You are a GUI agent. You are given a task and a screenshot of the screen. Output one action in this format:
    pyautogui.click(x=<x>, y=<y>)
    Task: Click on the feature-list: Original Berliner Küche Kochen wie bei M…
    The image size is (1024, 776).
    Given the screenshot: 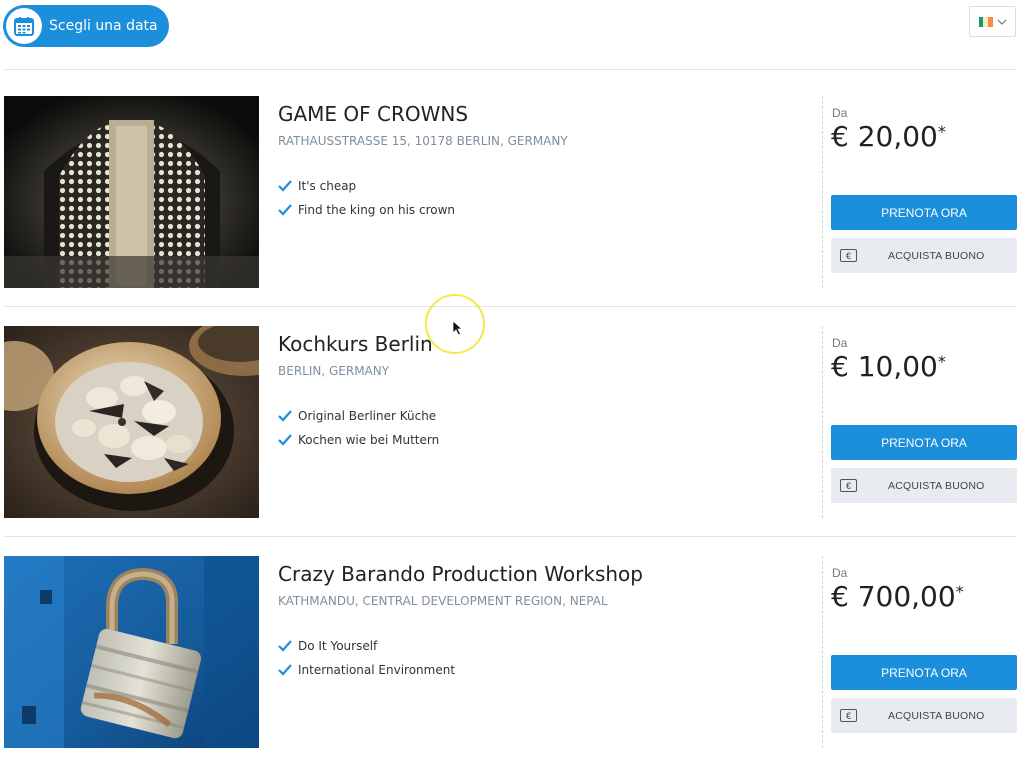 What is the action you would take?
    pyautogui.click(x=358, y=428)
    